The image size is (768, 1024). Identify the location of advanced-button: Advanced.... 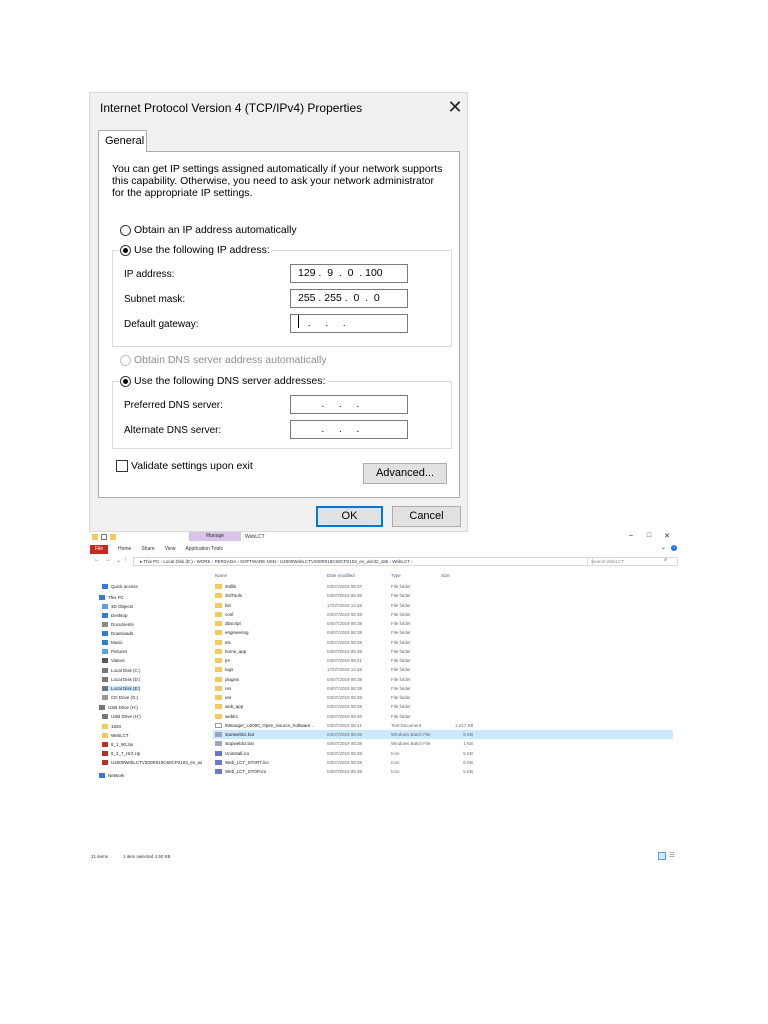
(405, 473).